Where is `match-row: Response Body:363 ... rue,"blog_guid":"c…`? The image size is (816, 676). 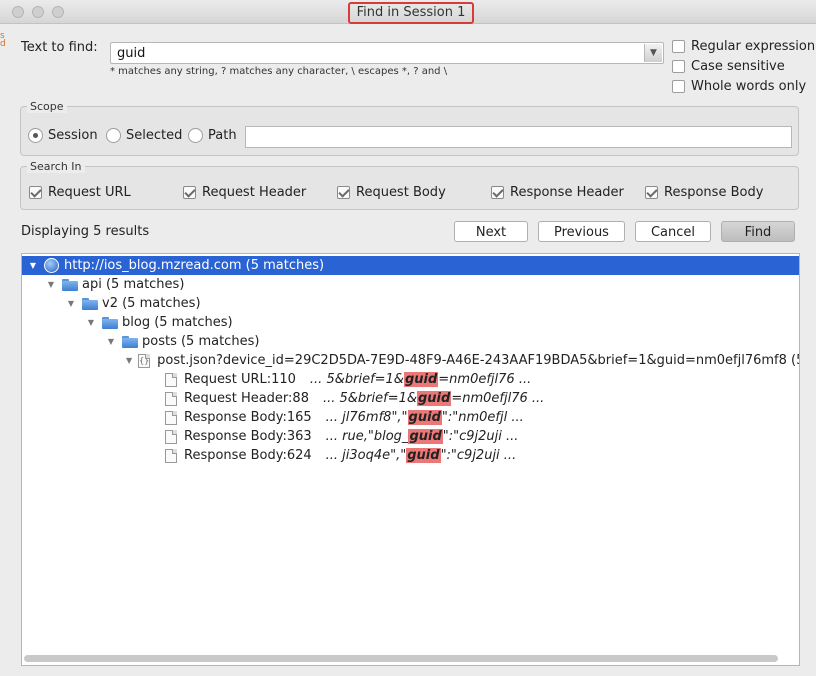 match-row: Response Body:363 ... rue,"blog_guid":"c… is located at coordinates (410, 436).